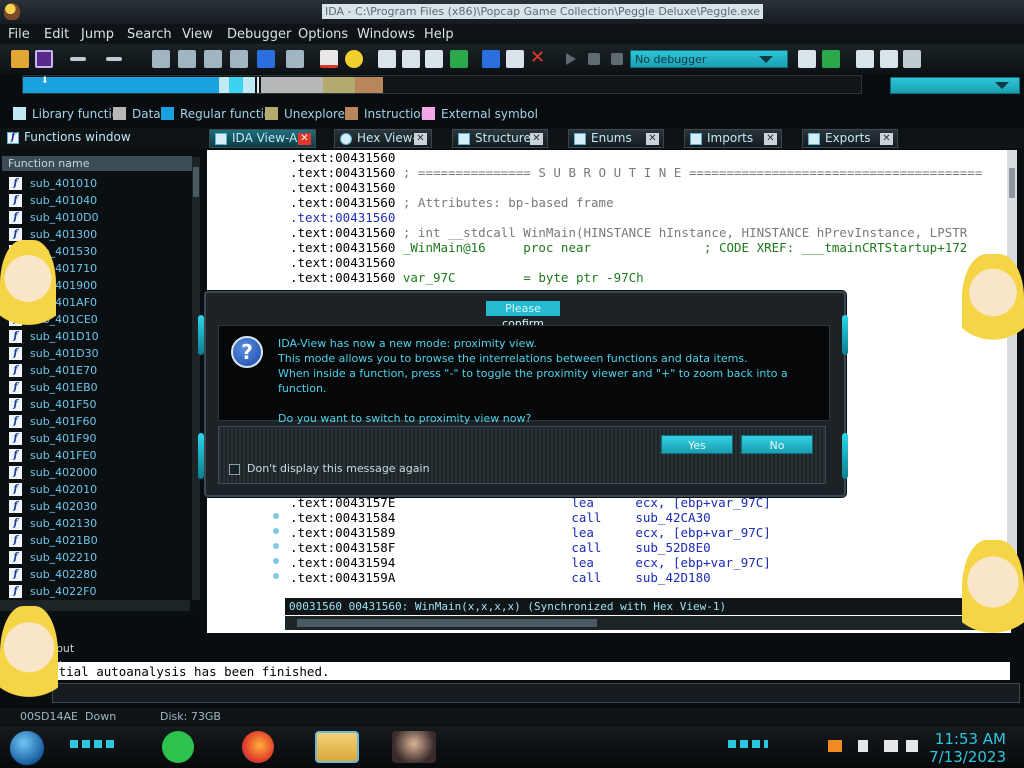  Describe the element at coordinates (500, 138) in the screenshot. I see `tab-structures: Structures ✕` at that location.